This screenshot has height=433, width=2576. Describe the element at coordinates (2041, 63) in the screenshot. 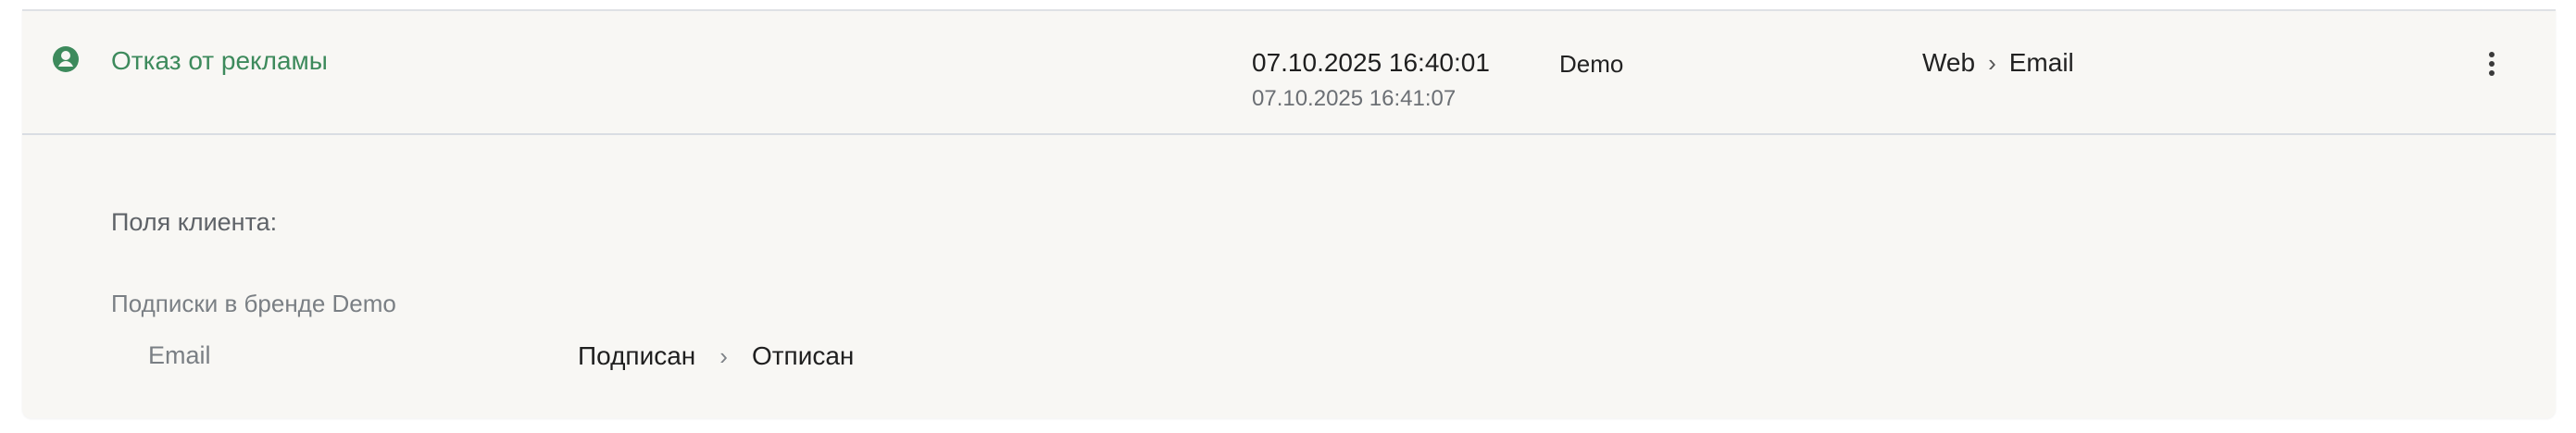

I see `channel-to: Email` at that location.